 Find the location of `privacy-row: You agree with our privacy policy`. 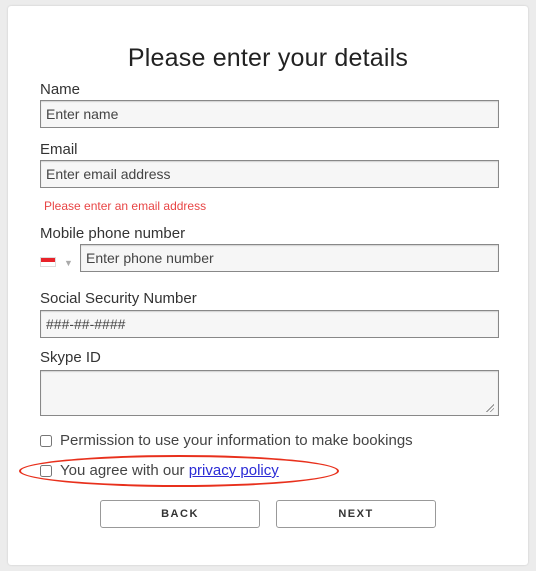

privacy-row: You agree with our privacy policy is located at coordinates (159, 470).